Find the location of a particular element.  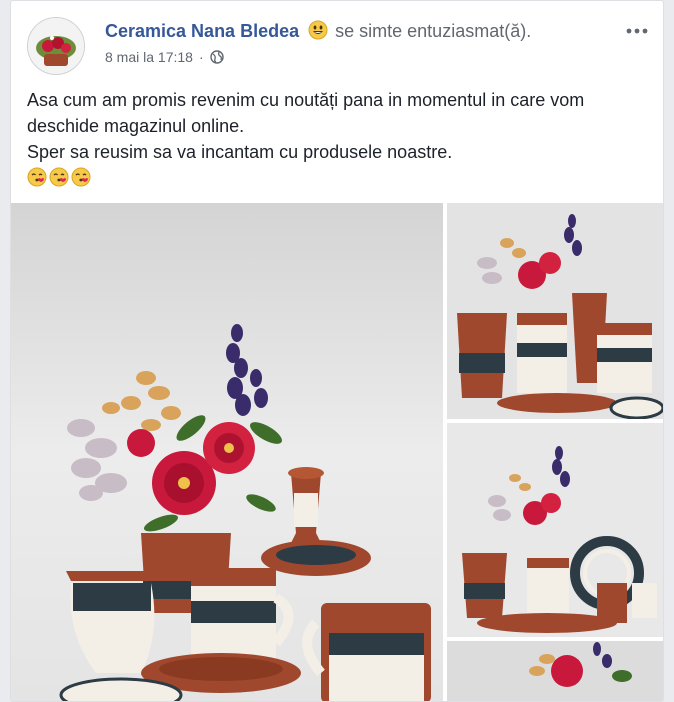

page-avatar is located at coordinates (56, 46).